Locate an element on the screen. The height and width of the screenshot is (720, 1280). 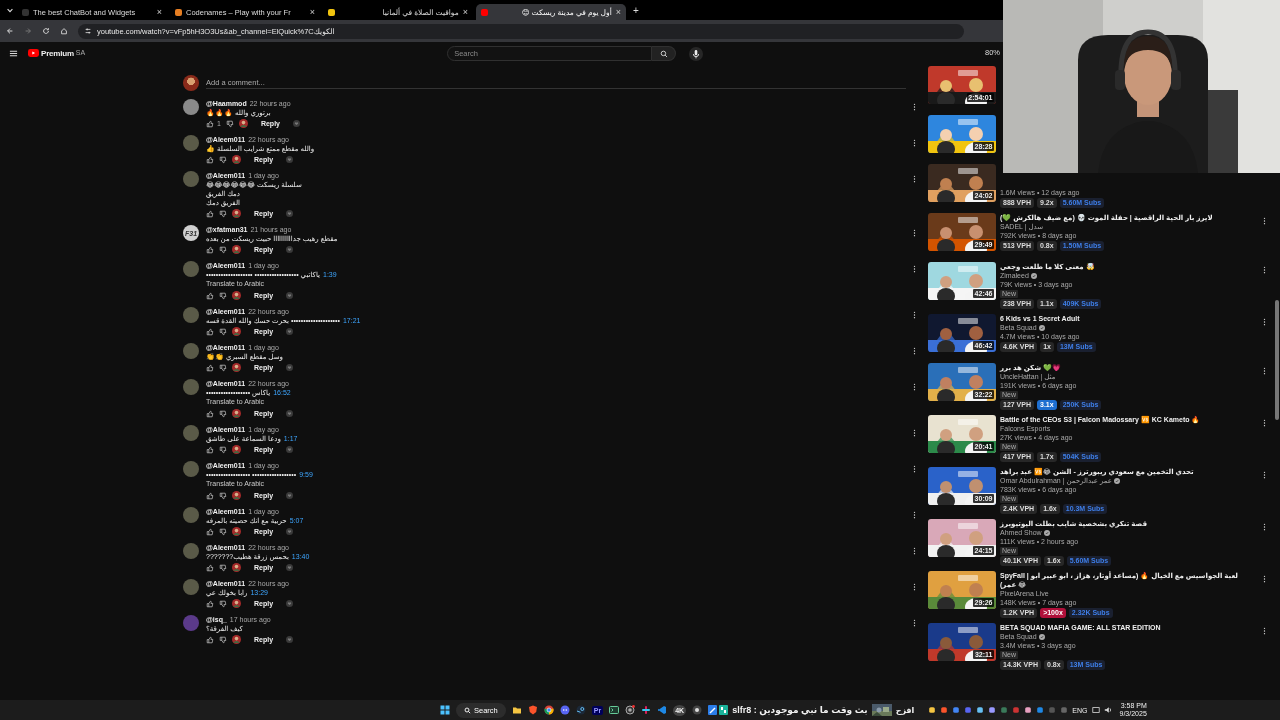
home-icon is located at coordinates (64, 31).